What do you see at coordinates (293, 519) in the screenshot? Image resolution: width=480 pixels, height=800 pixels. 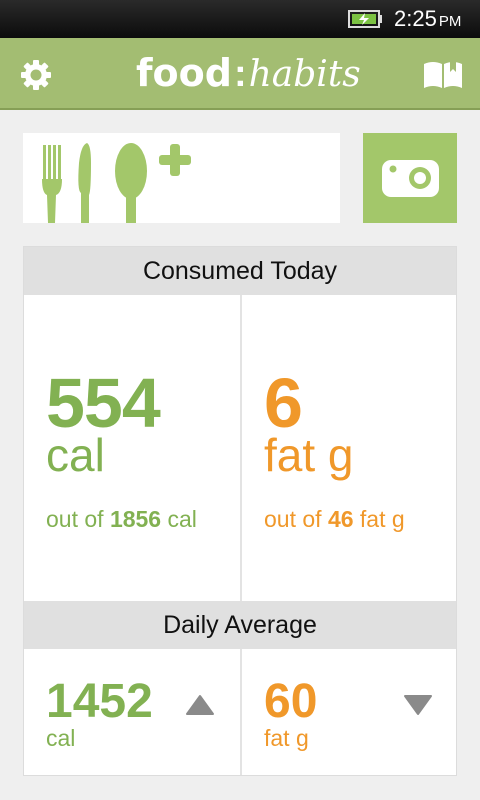 I see `fat-out-of-label: out of` at bounding box center [293, 519].